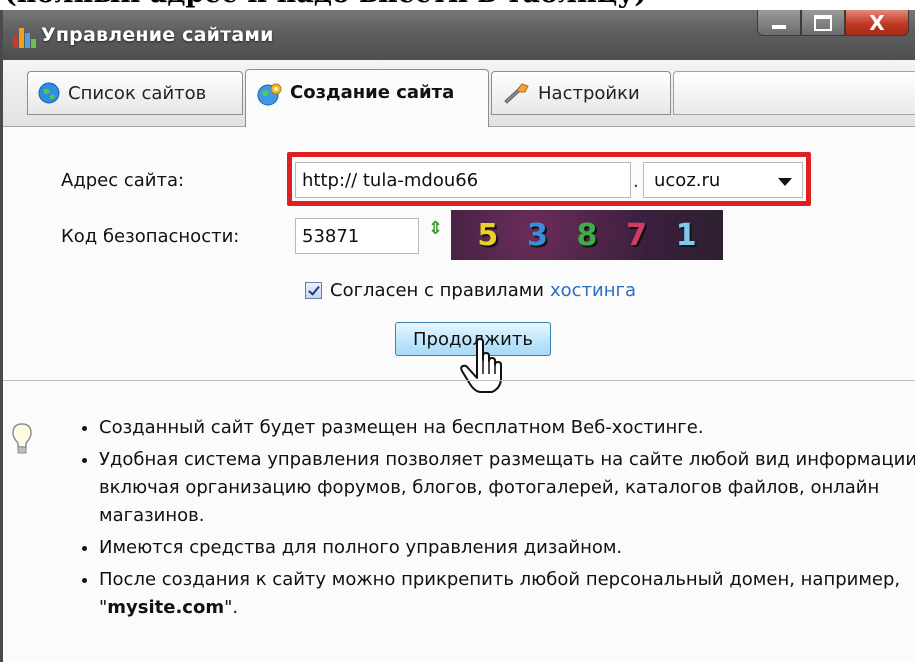  I want to click on captcha-char: 8, so click(587, 235).